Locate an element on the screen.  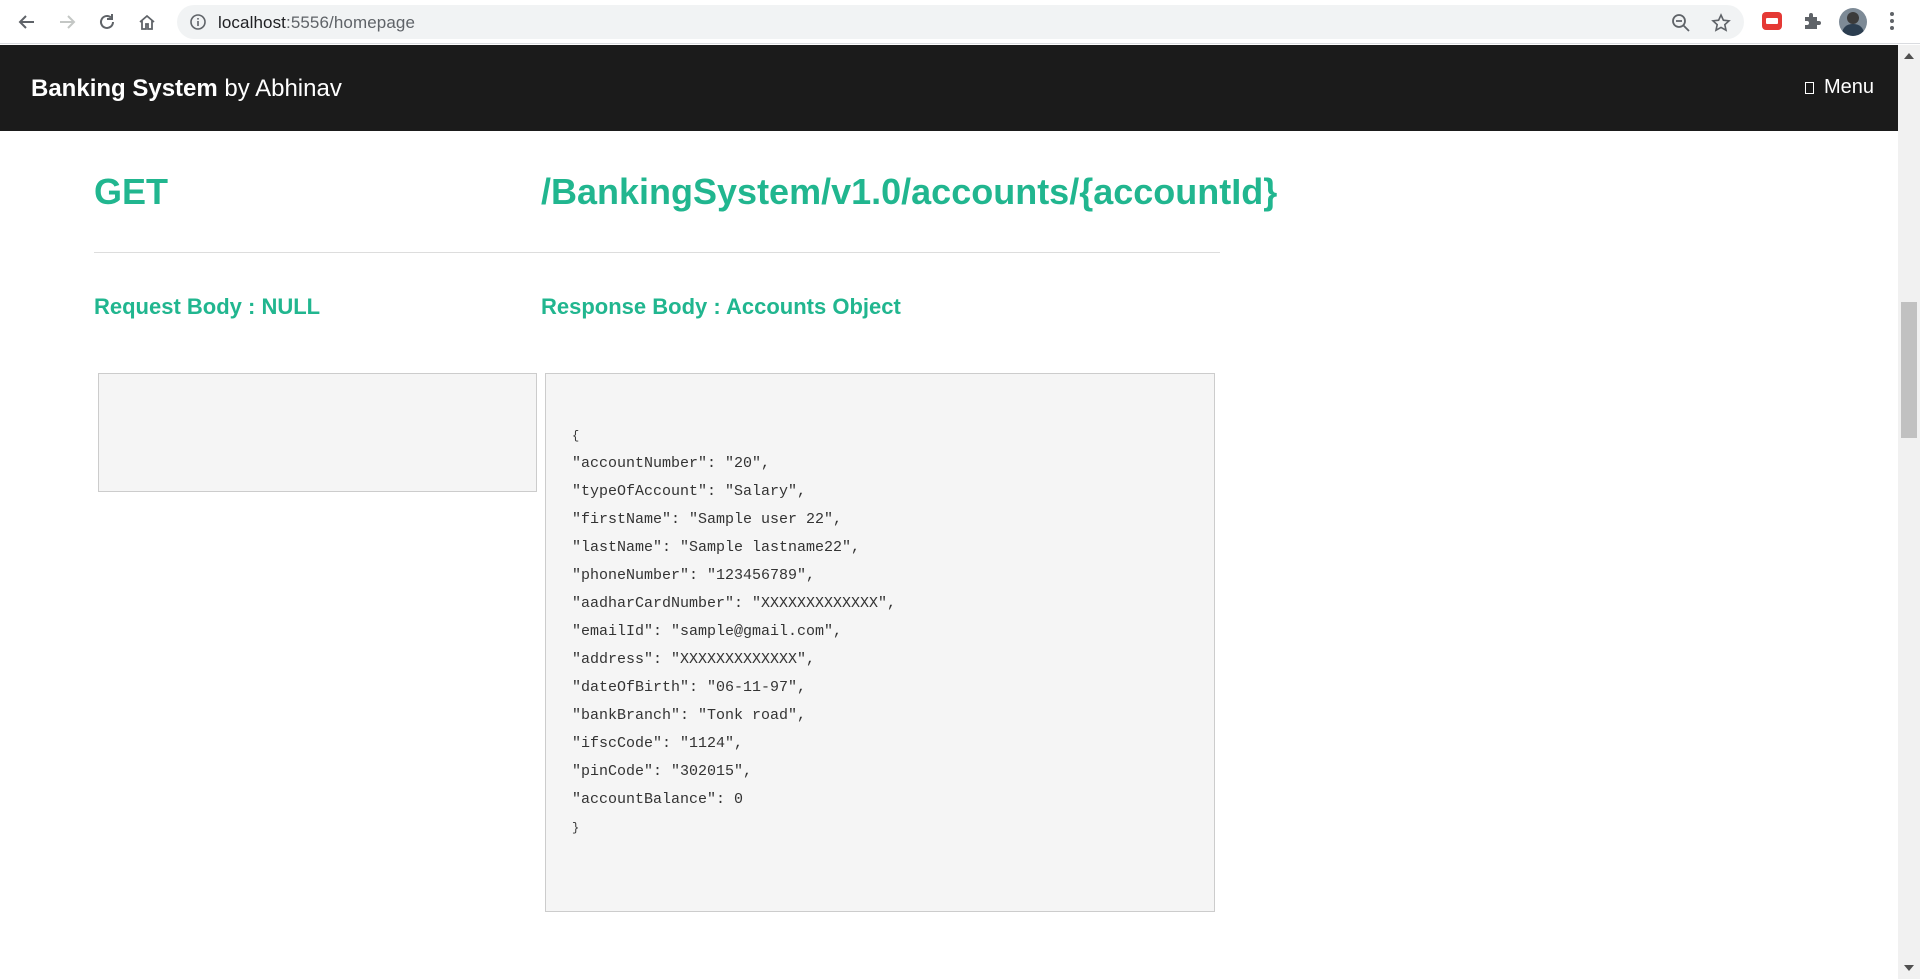
json-line: "address": "XXXXXXXXXXXXX", is located at coordinates (694, 659).